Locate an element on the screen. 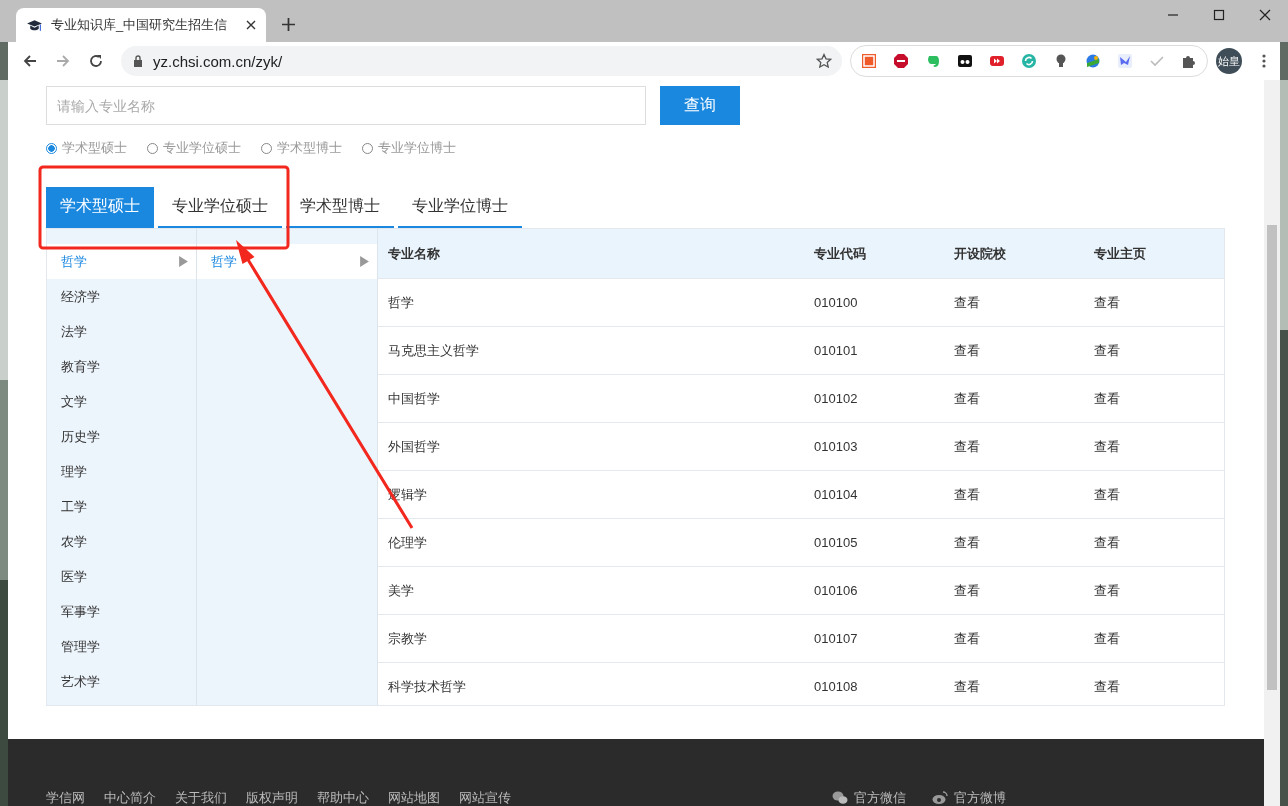  category-label: 理学 is located at coordinates (74, 471).